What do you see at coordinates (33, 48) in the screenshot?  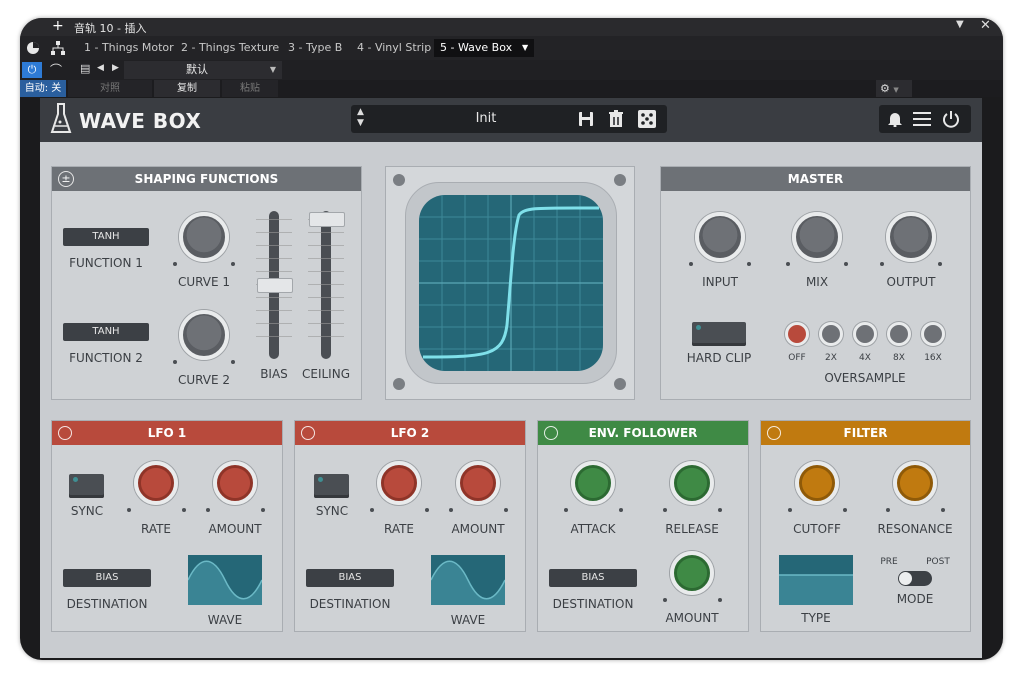 I see `disk-icon` at bounding box center [33, 48].